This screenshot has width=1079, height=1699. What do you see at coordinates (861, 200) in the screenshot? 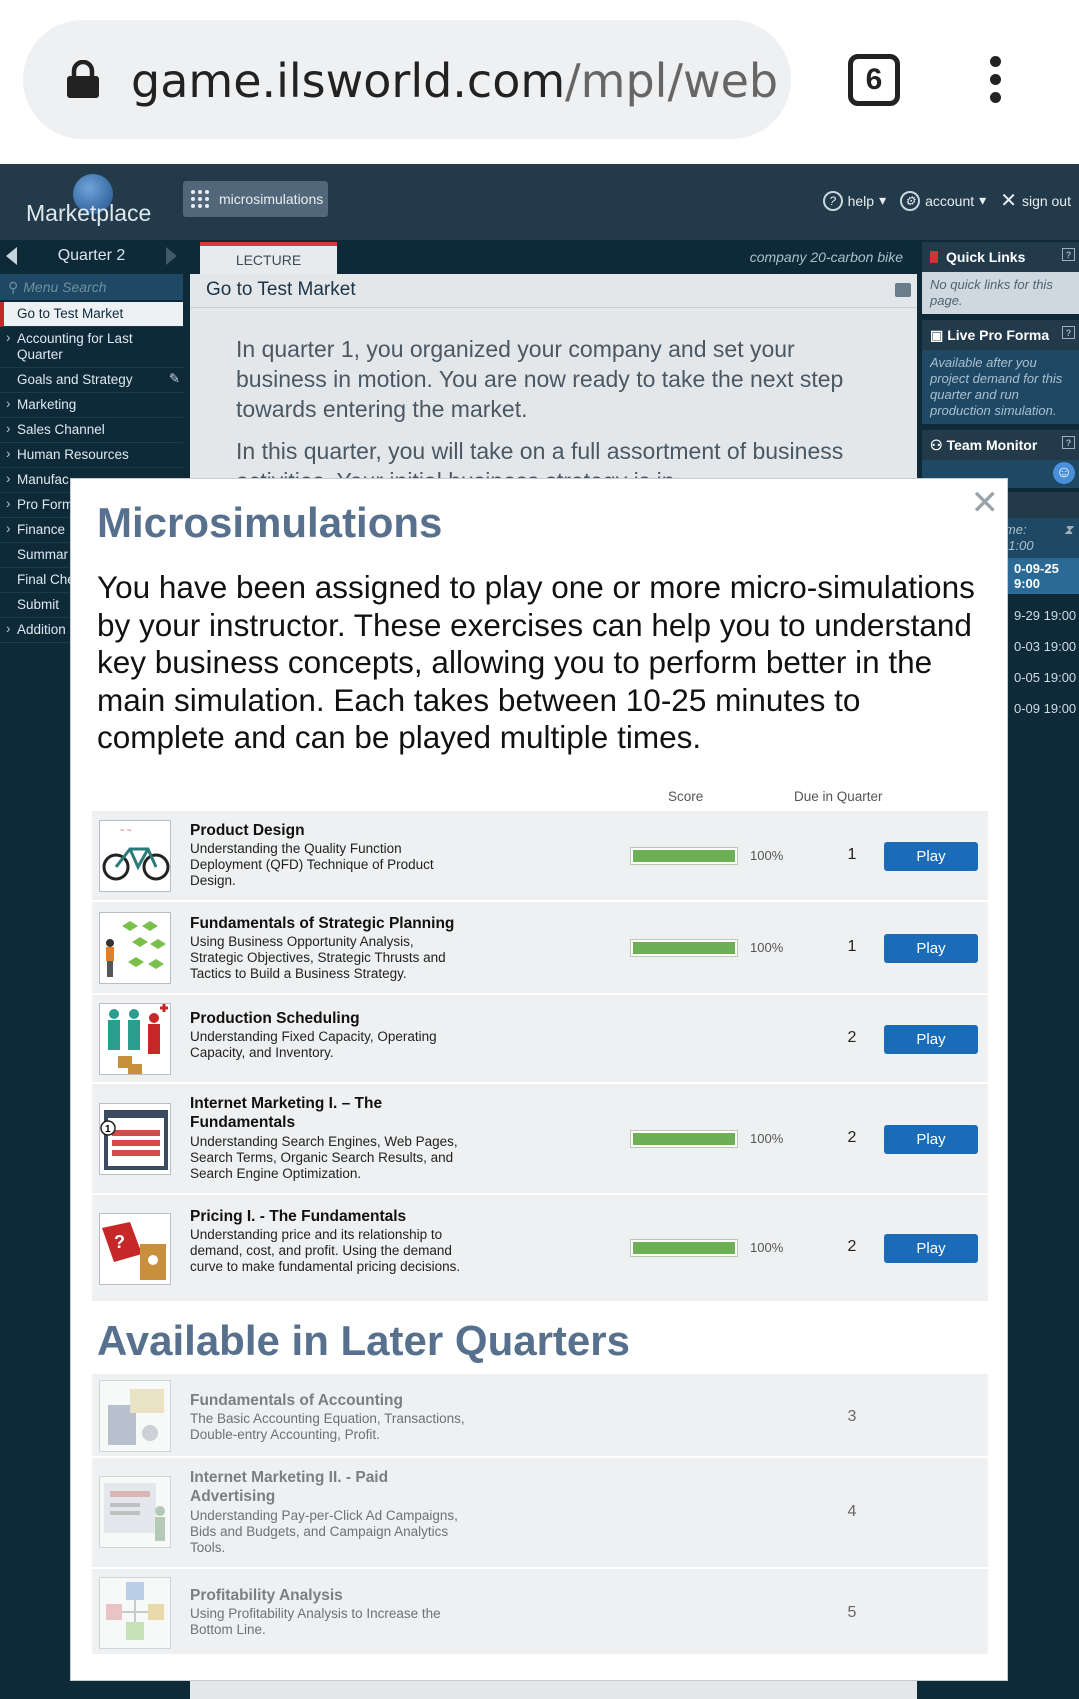
I see `help-label: help` at bounding box center [861, 200].